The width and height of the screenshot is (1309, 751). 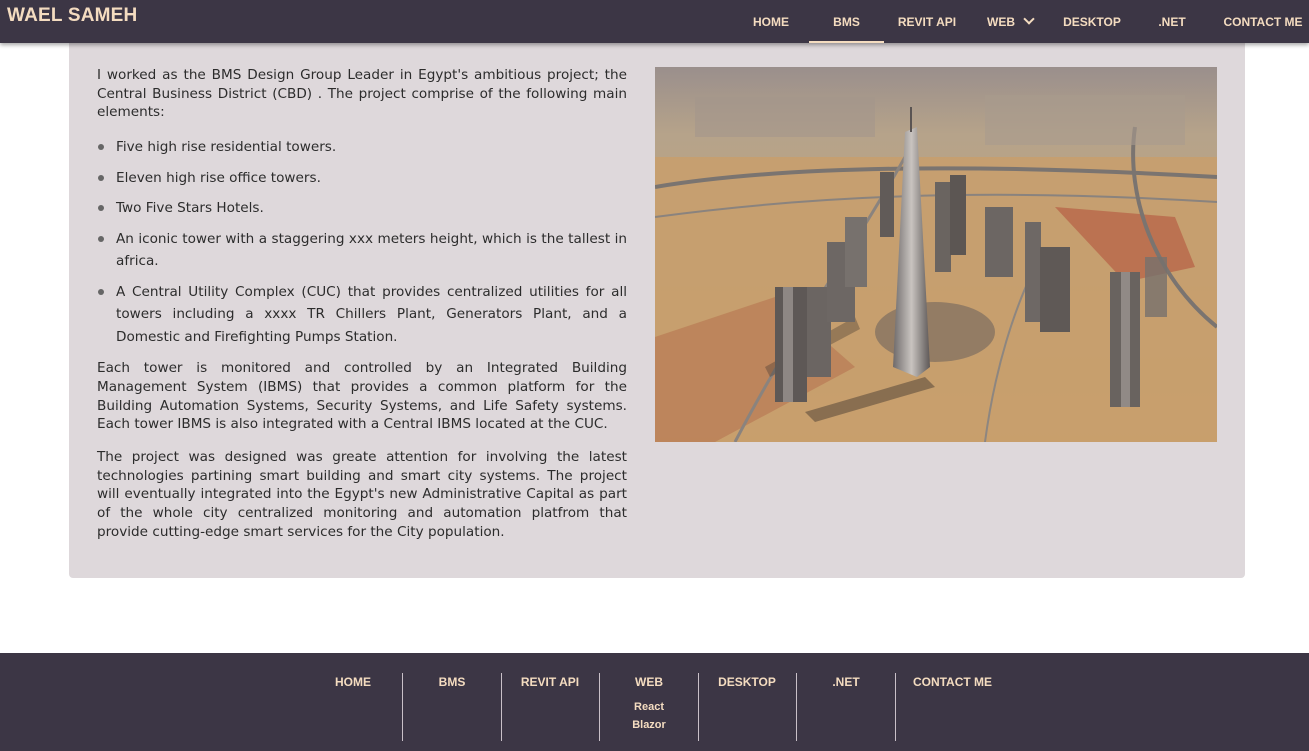 I want to click on footer-col-net: .NET, so click(x=846, y=707).